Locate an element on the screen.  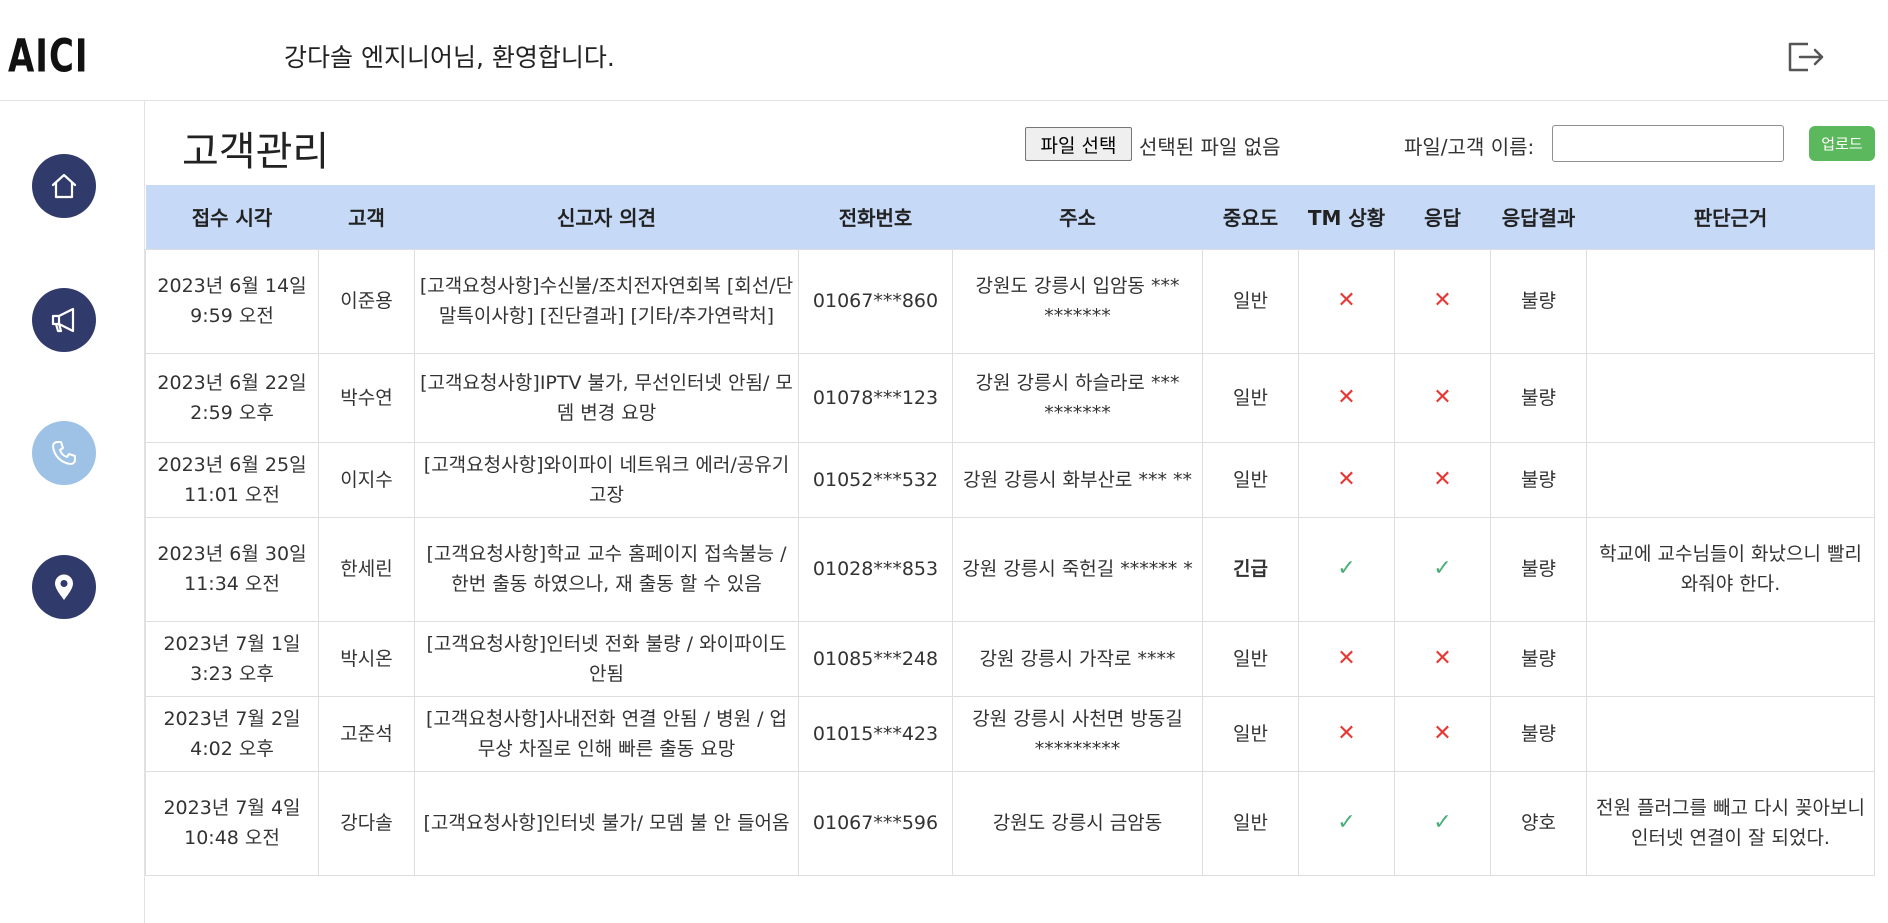
customer-cell: 박수연 is located at coordinates (366, 397).